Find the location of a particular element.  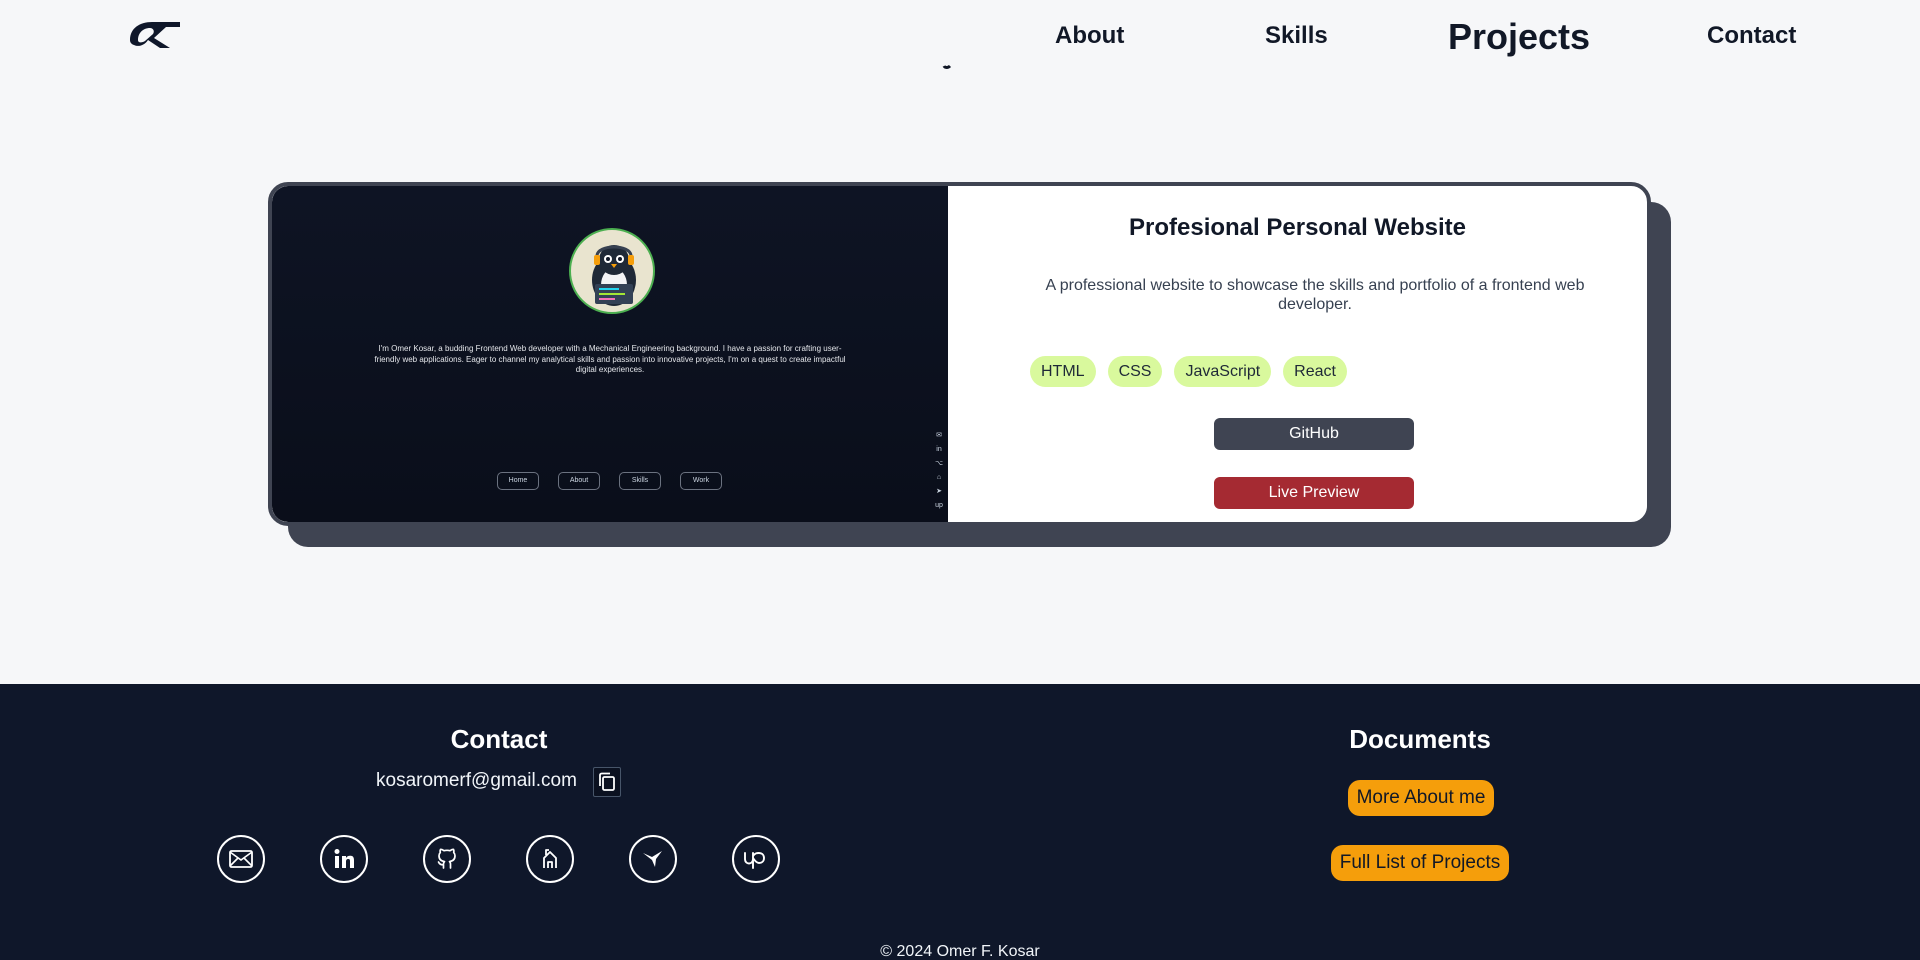

github-link is located at coordinates (447, 859).